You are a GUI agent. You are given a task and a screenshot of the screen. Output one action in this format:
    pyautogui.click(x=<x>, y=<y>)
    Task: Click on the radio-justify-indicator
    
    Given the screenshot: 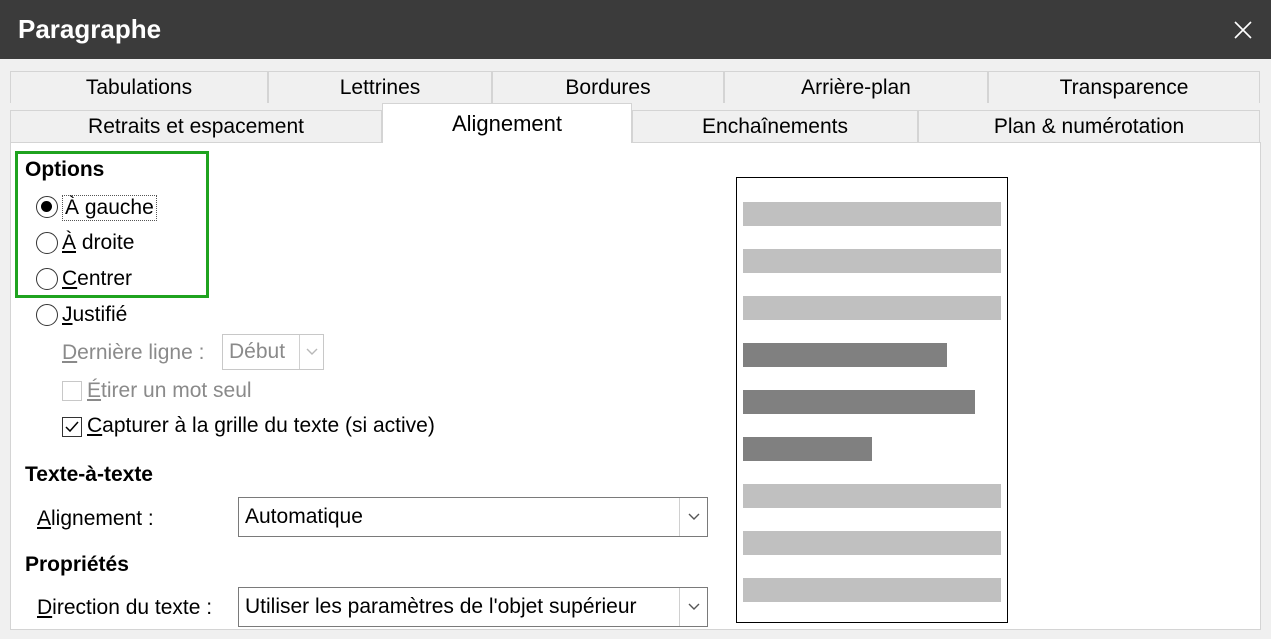 What is the action you would take?
    pyautogui.click(x=47, y=315)
    